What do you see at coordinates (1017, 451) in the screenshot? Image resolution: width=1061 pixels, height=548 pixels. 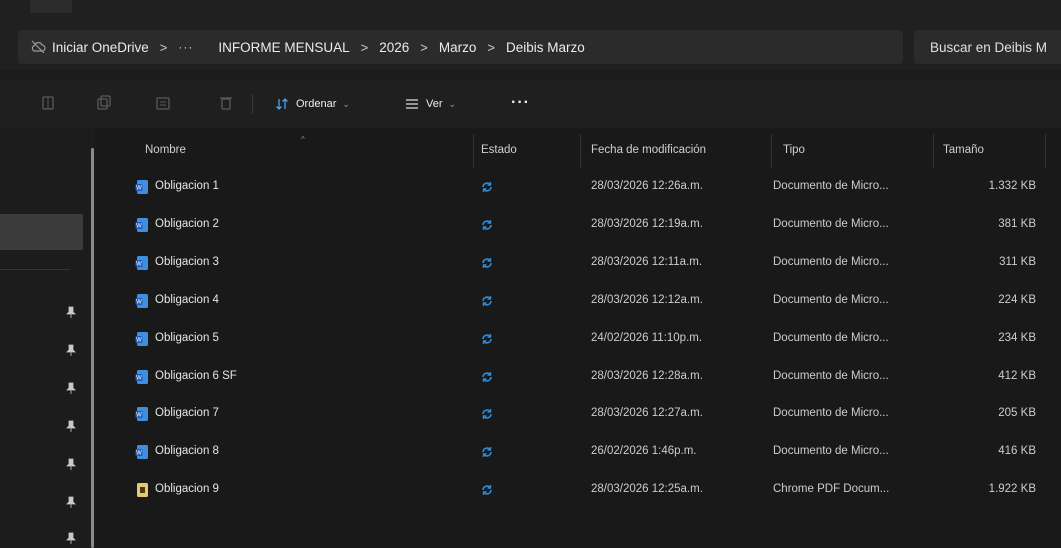 I see `file-size: 416 KB` at bounding box center [1017, 451].